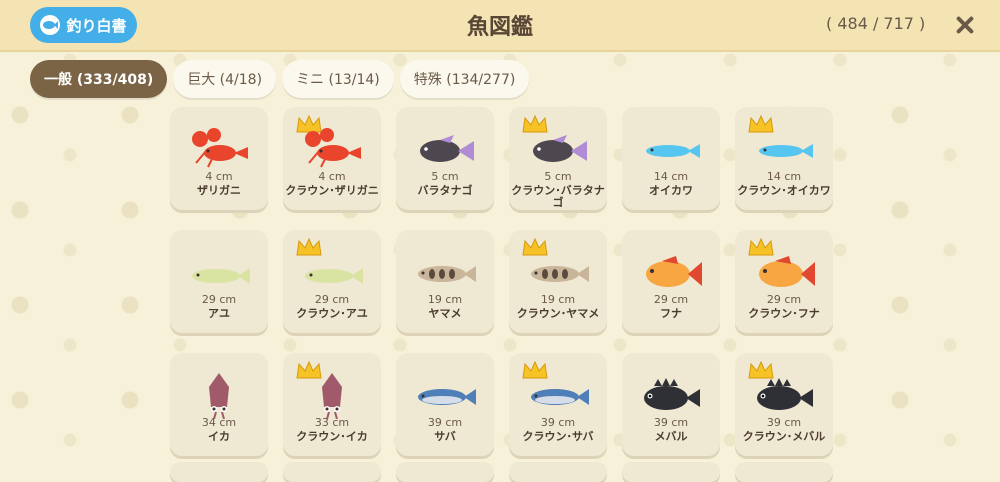 This screenshot has width=1000, height=482. I want to click on tab-1: 巨大 (4/18), so click(225, 79).